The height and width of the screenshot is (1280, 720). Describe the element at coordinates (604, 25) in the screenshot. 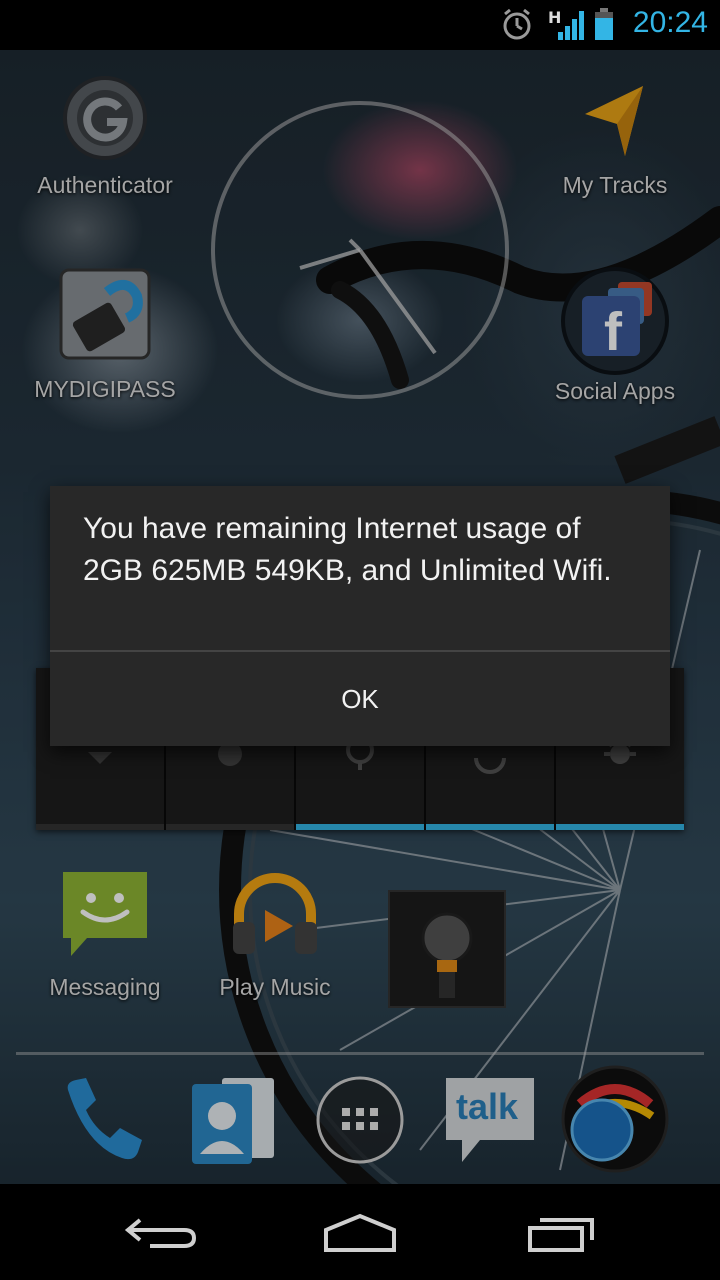

I see `battery-icon` at that location.